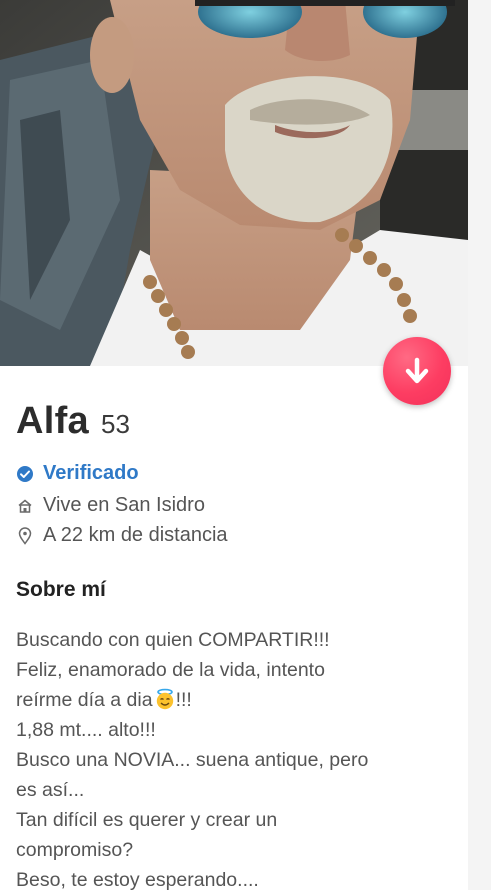 The image size is (491, 890). I want to click on distance-text: A 22 km de distancia, so click(135, 535).